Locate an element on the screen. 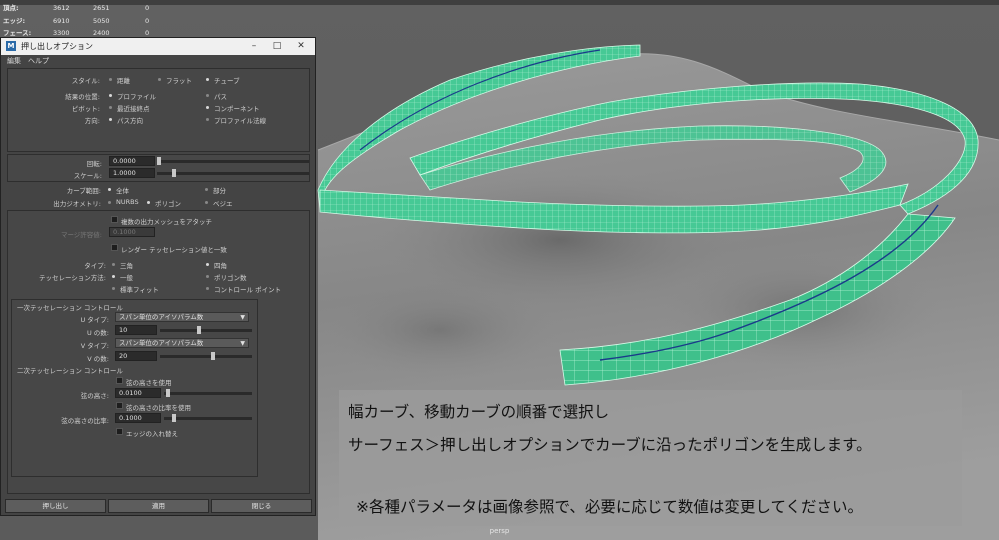 Image resolution: width=999 pixels, height=540 pixels. extrude-button: 押し出し is located at coordinates (55, 506).